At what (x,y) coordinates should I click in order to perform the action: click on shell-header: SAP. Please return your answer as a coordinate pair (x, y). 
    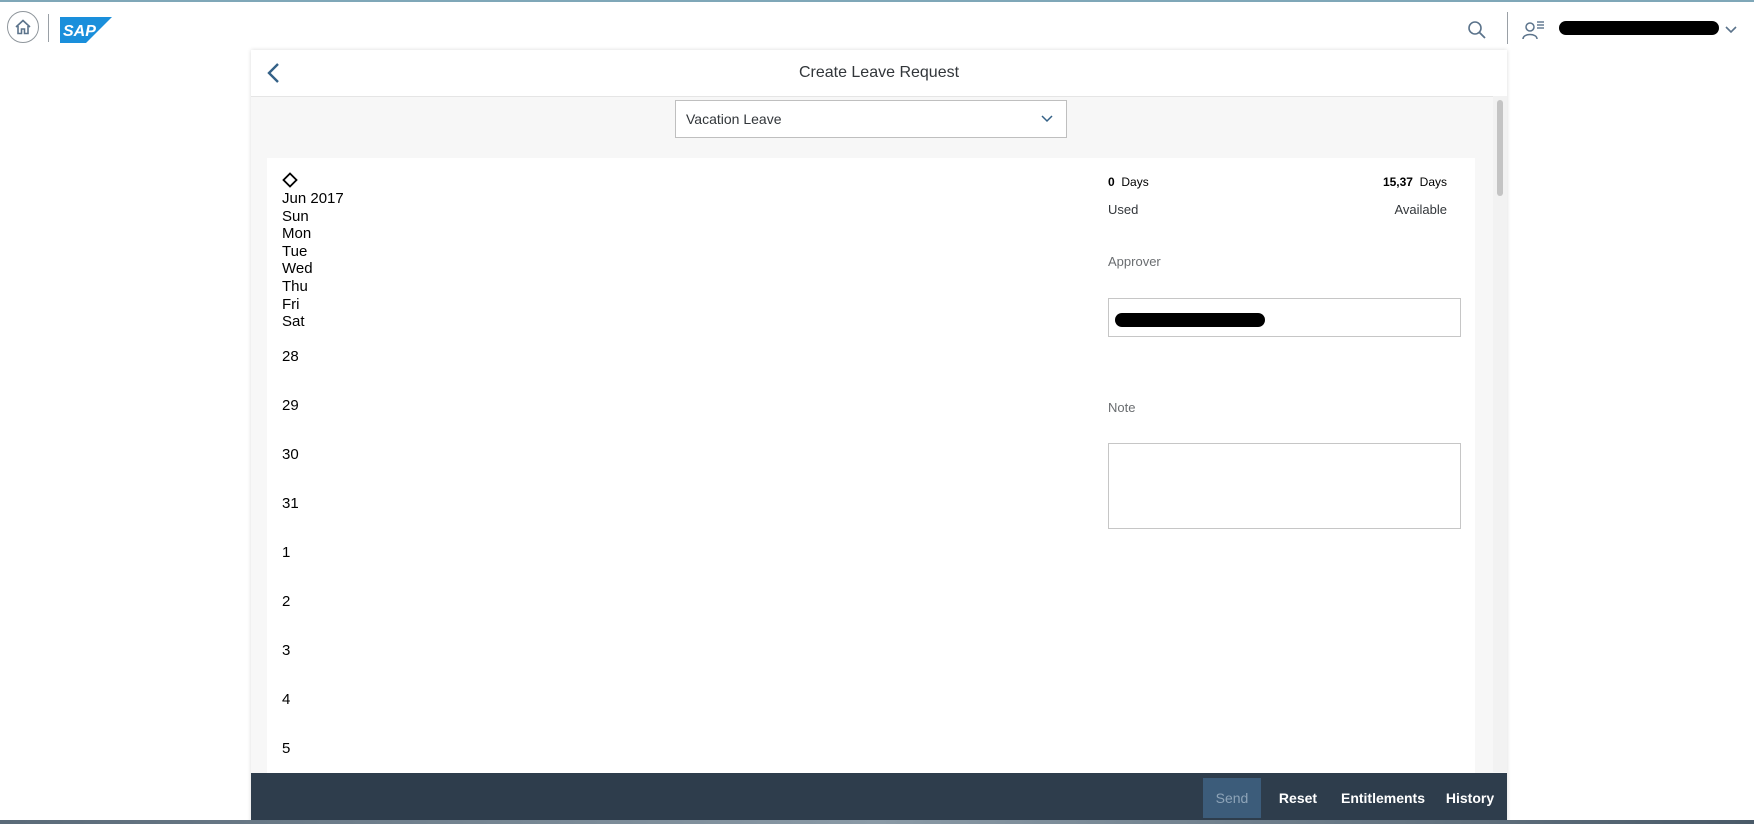
    Looking at the image, I should click on (877, 26).